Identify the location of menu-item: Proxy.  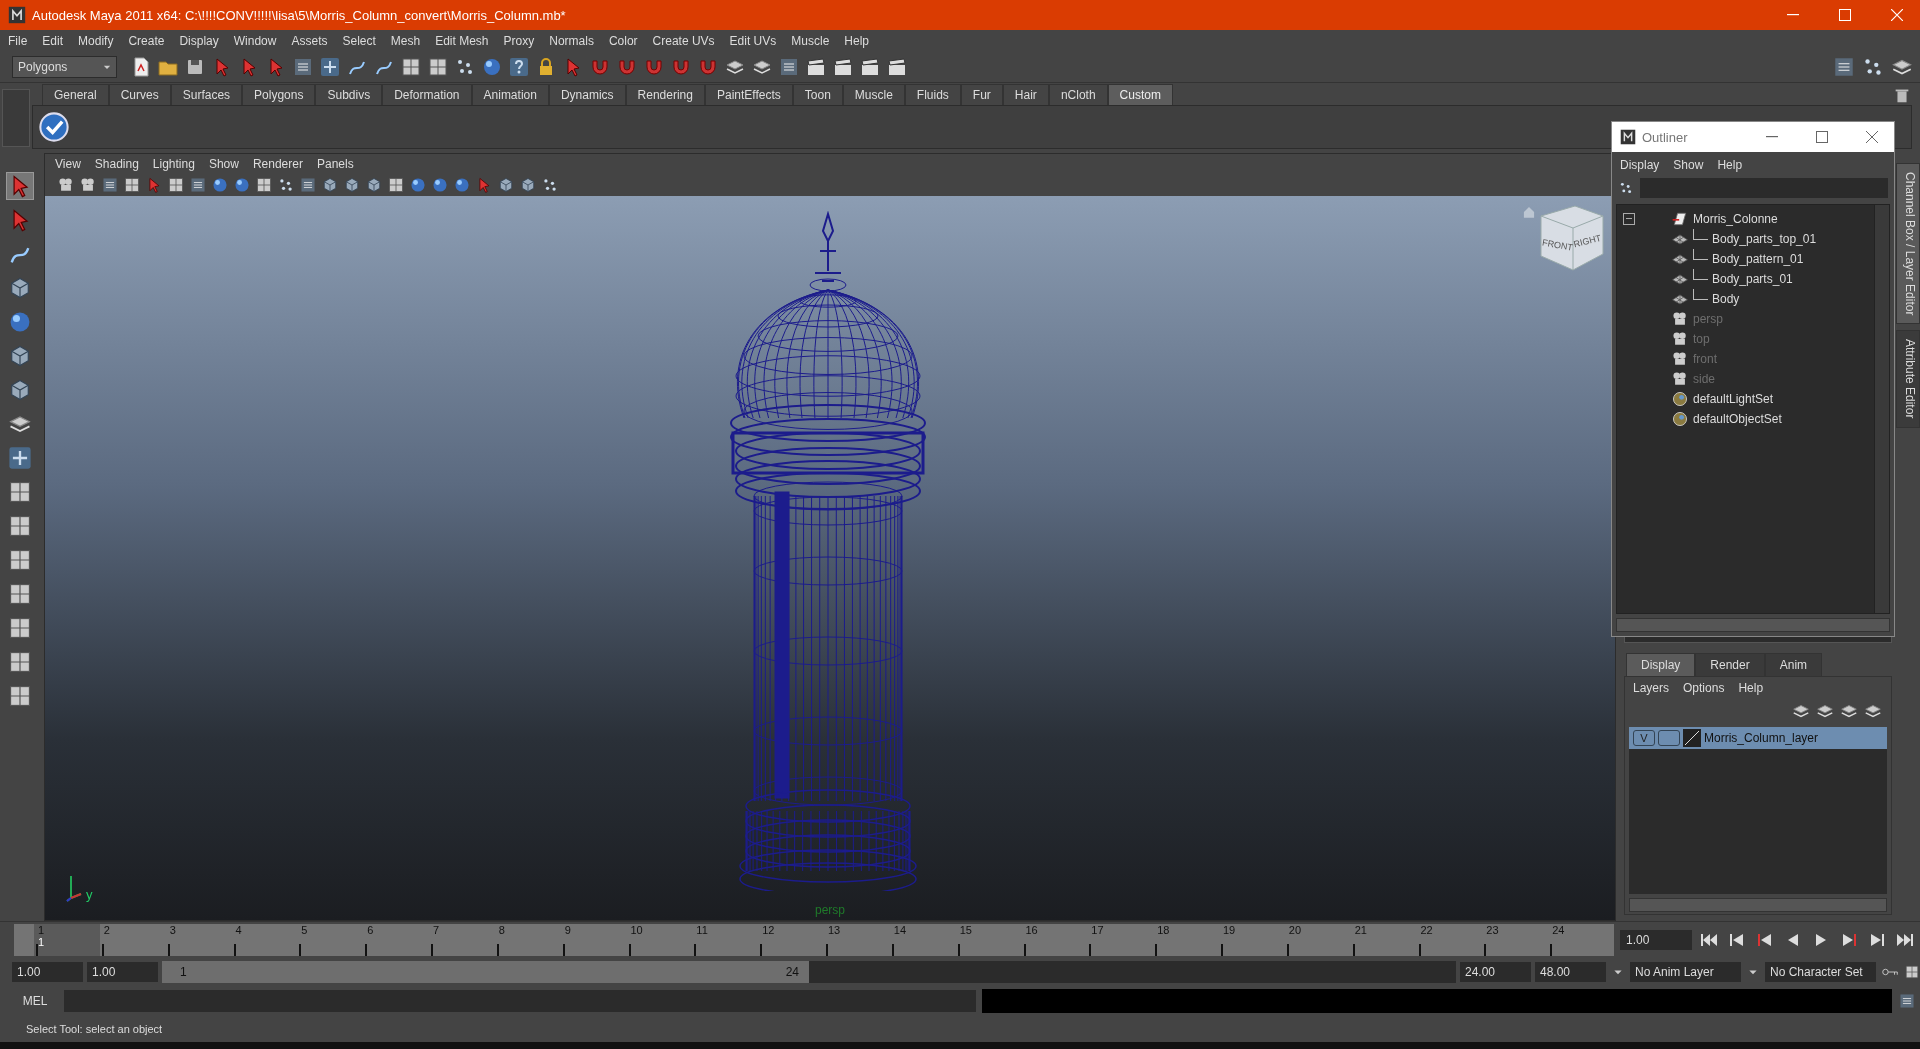
(519, 41).